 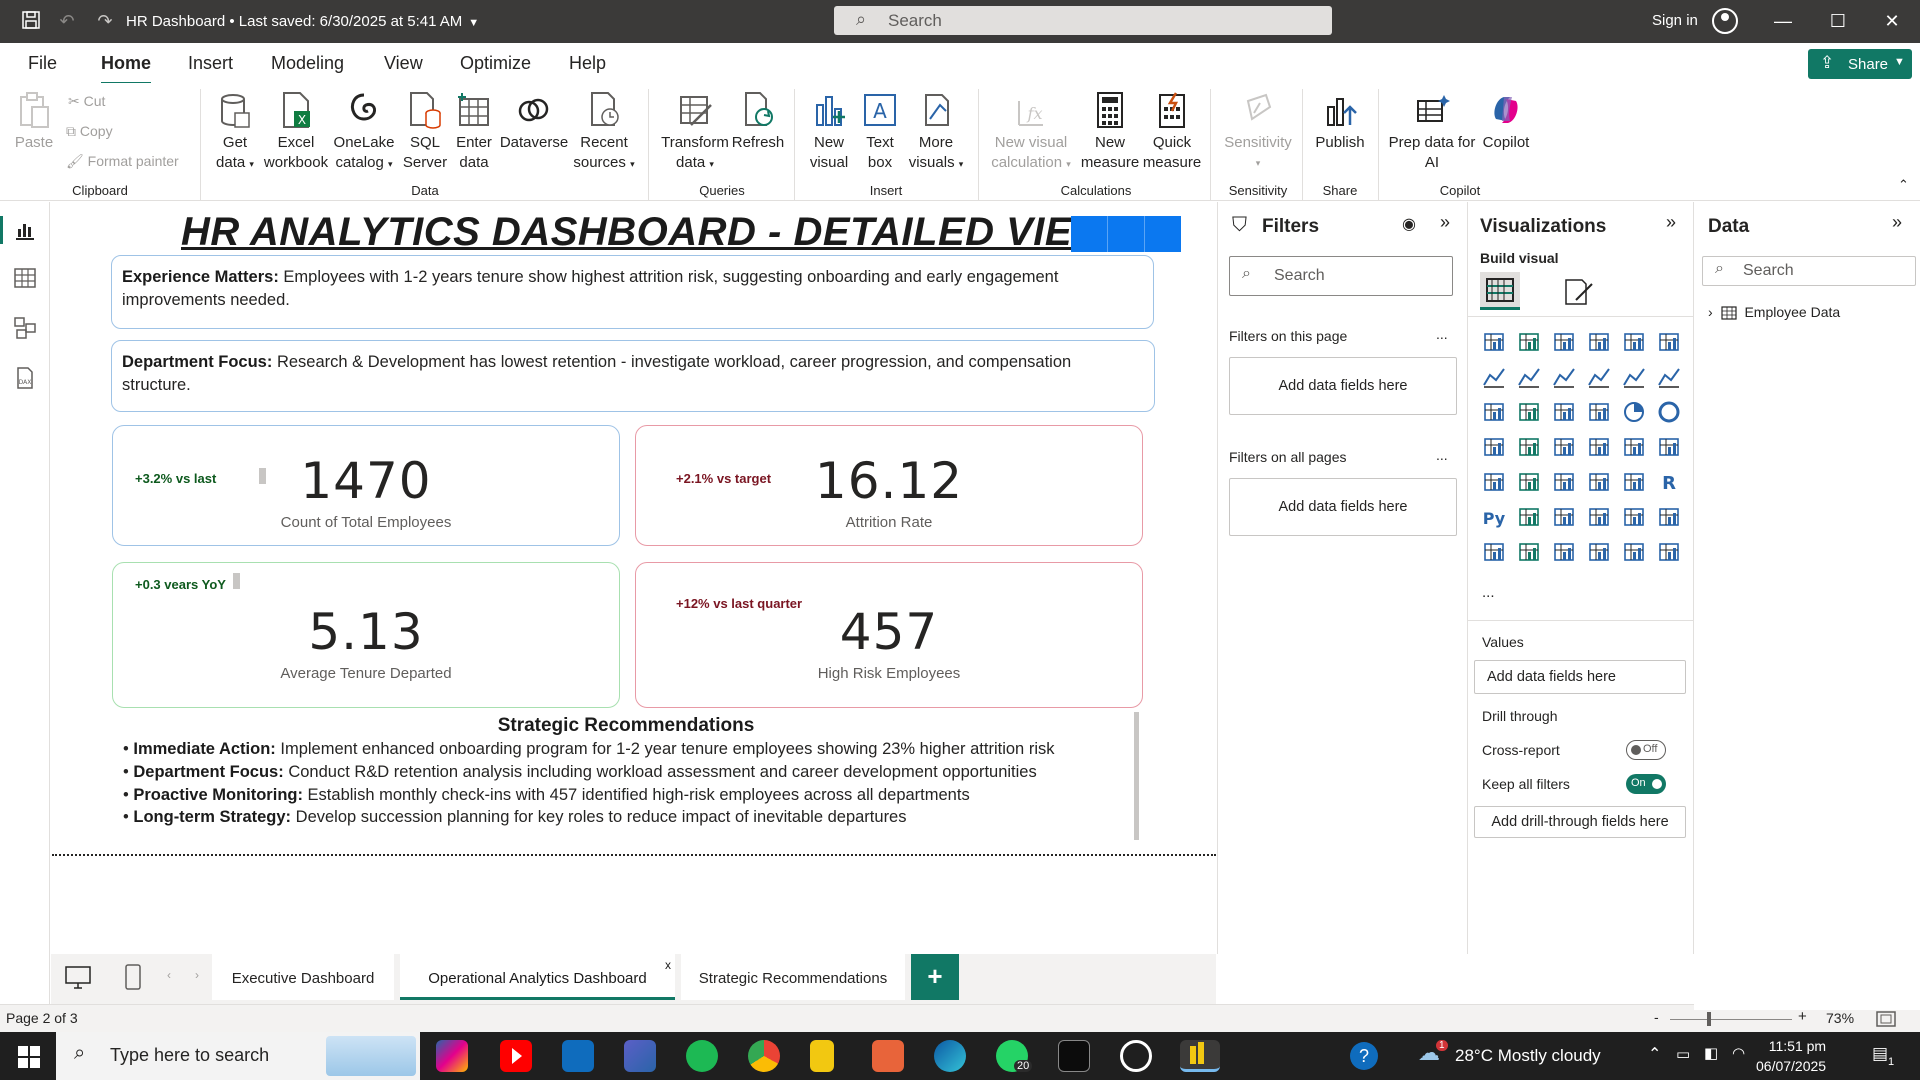 What do you see at coordinates (210, 63) in the screenshot?
I see `menu-insert: Insert` at bounding box center [210, 63].